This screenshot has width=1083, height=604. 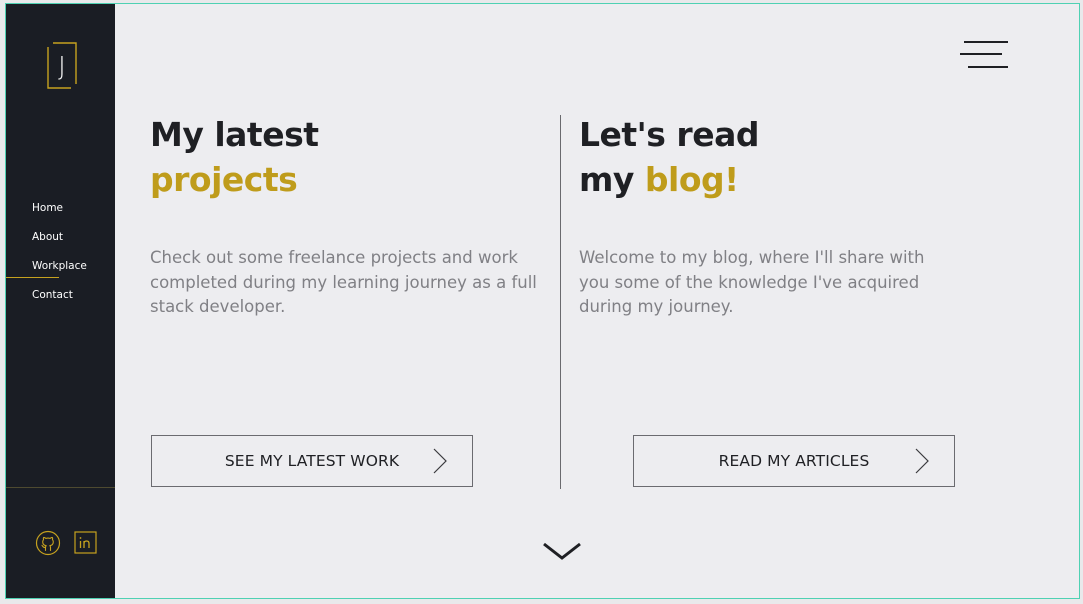 I want to click on hamburger-menu-icon, so click(x=984, y=54).